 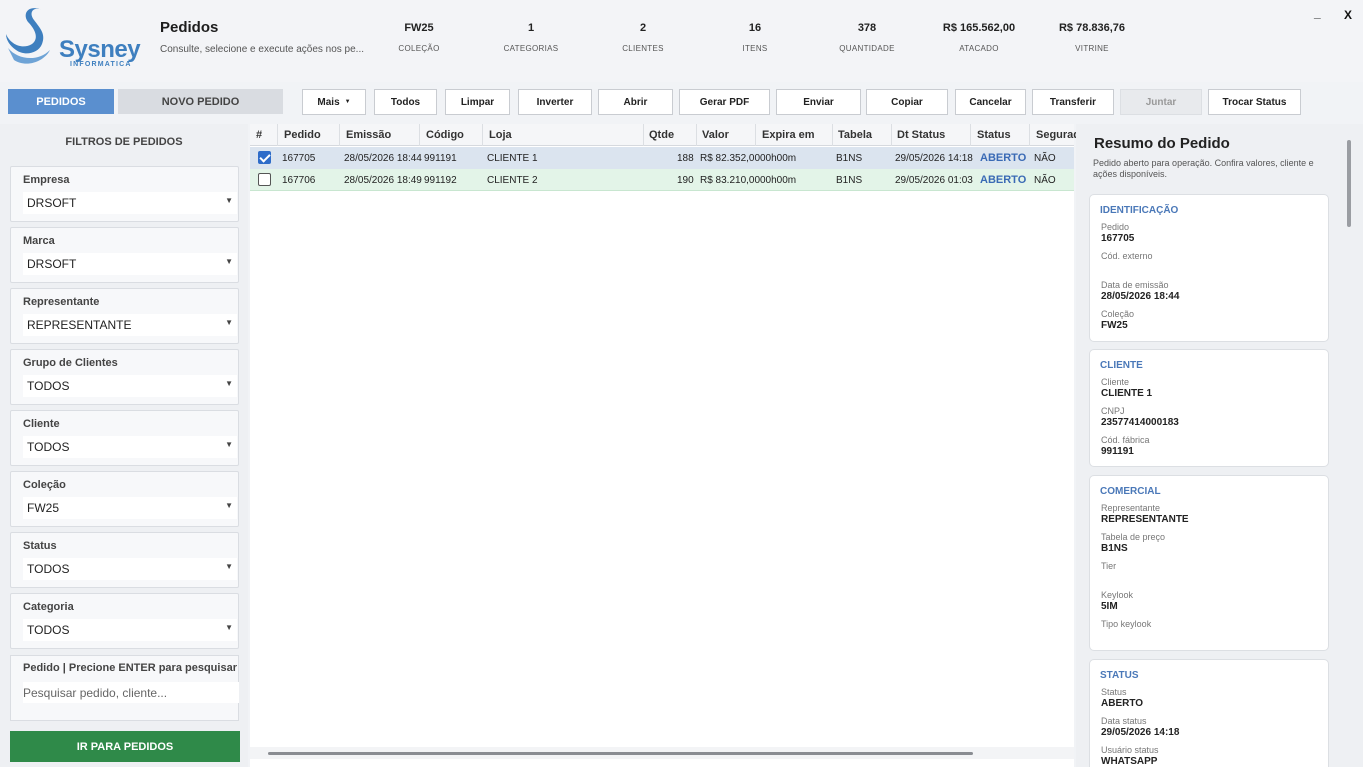 I want to click on categoria-select: TODOS ▼, so click(x=130, y=630).